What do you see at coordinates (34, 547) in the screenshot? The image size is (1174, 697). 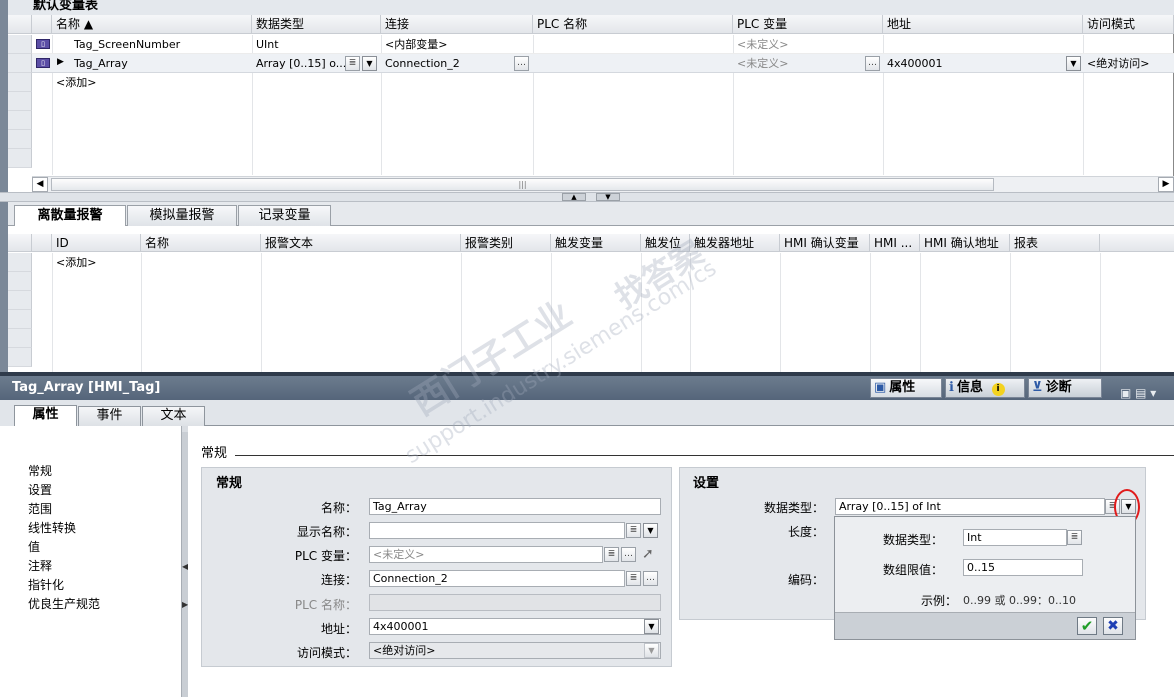 I see `nav-values: 值` at bounding box center [34, 547].